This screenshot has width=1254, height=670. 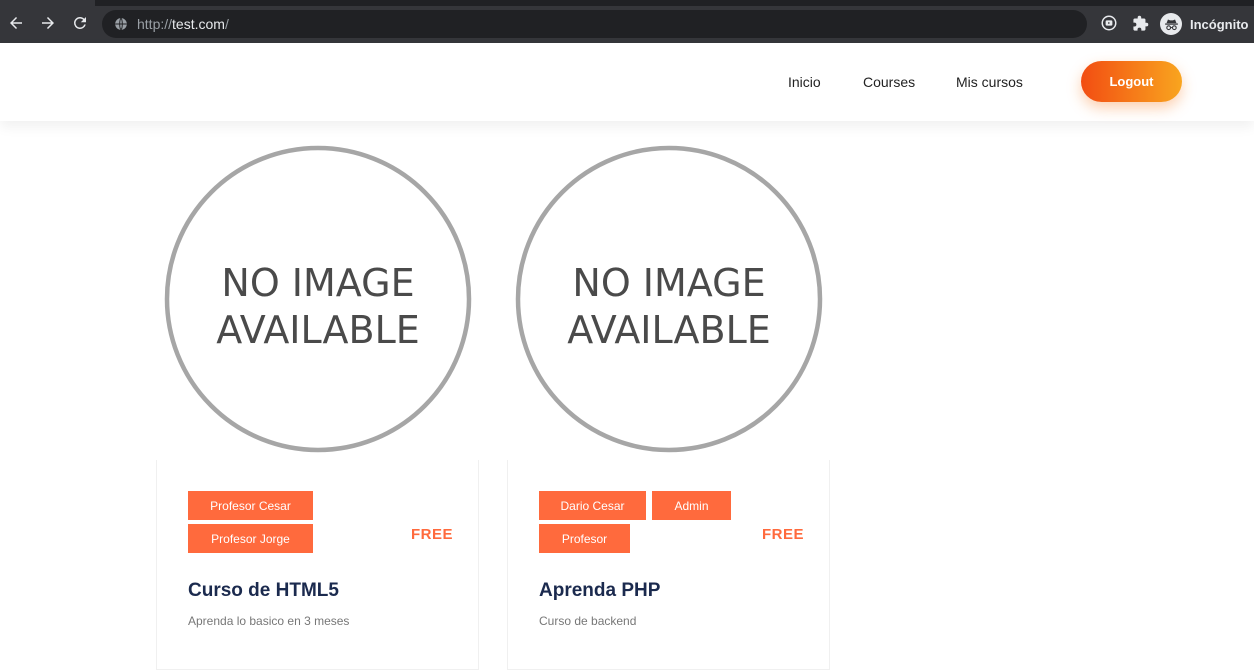 I want to click on nav-link-mis-cursos: Mis cursos, so click(x=989, y=82).